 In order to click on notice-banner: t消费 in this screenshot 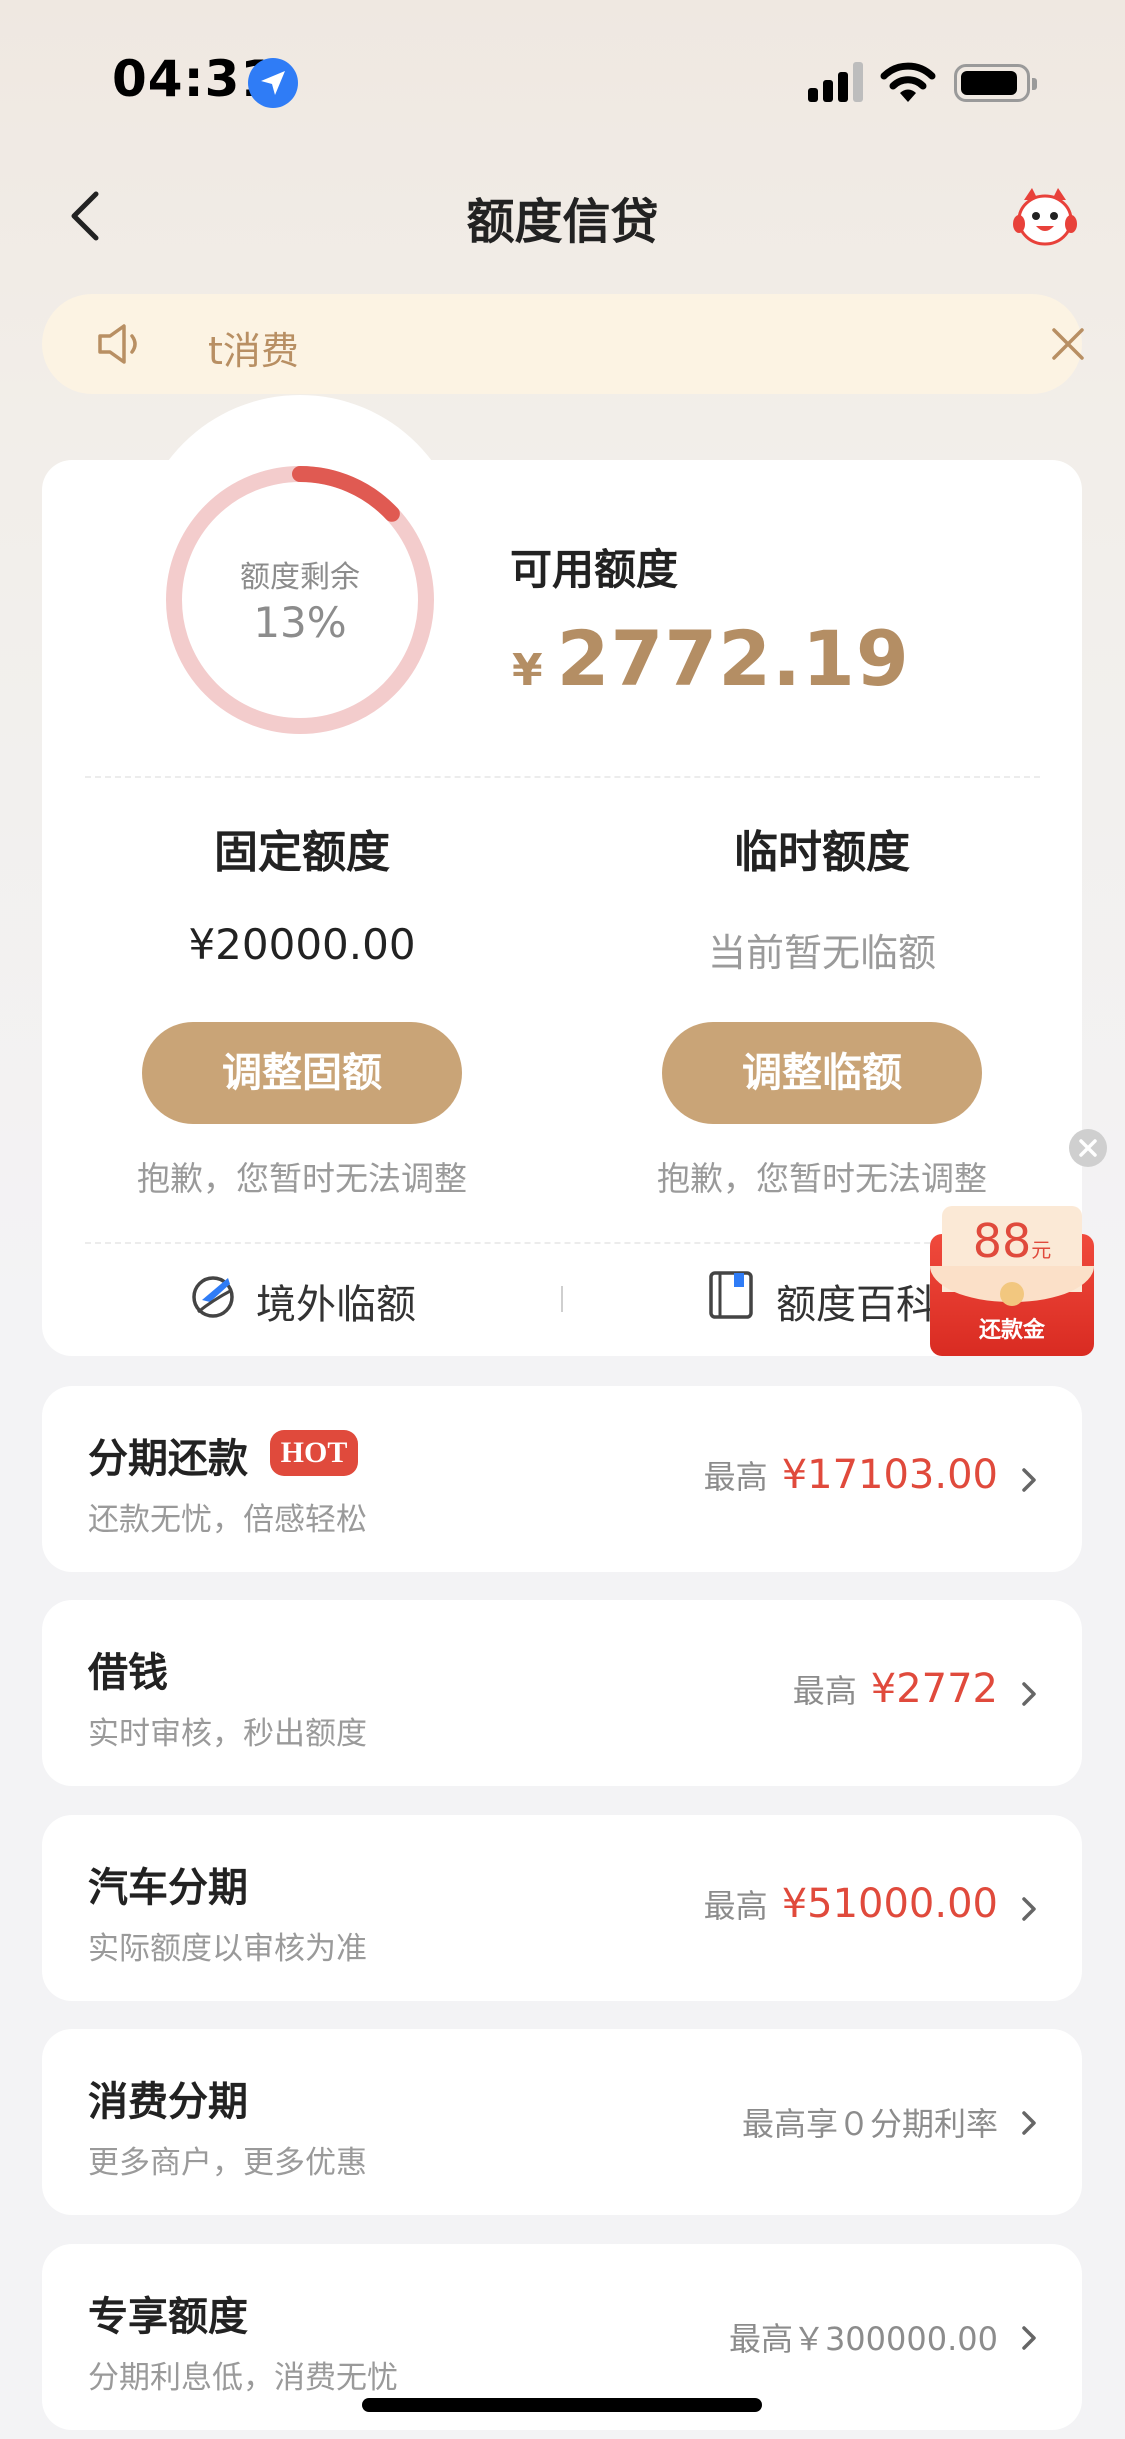, I will do `click(563, 344)`.